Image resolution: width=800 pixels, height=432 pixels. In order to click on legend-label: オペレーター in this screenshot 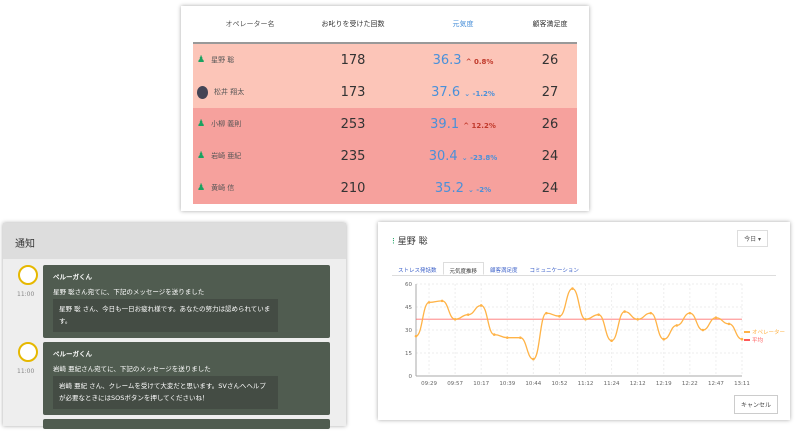, I will do `click(768, 332)`.